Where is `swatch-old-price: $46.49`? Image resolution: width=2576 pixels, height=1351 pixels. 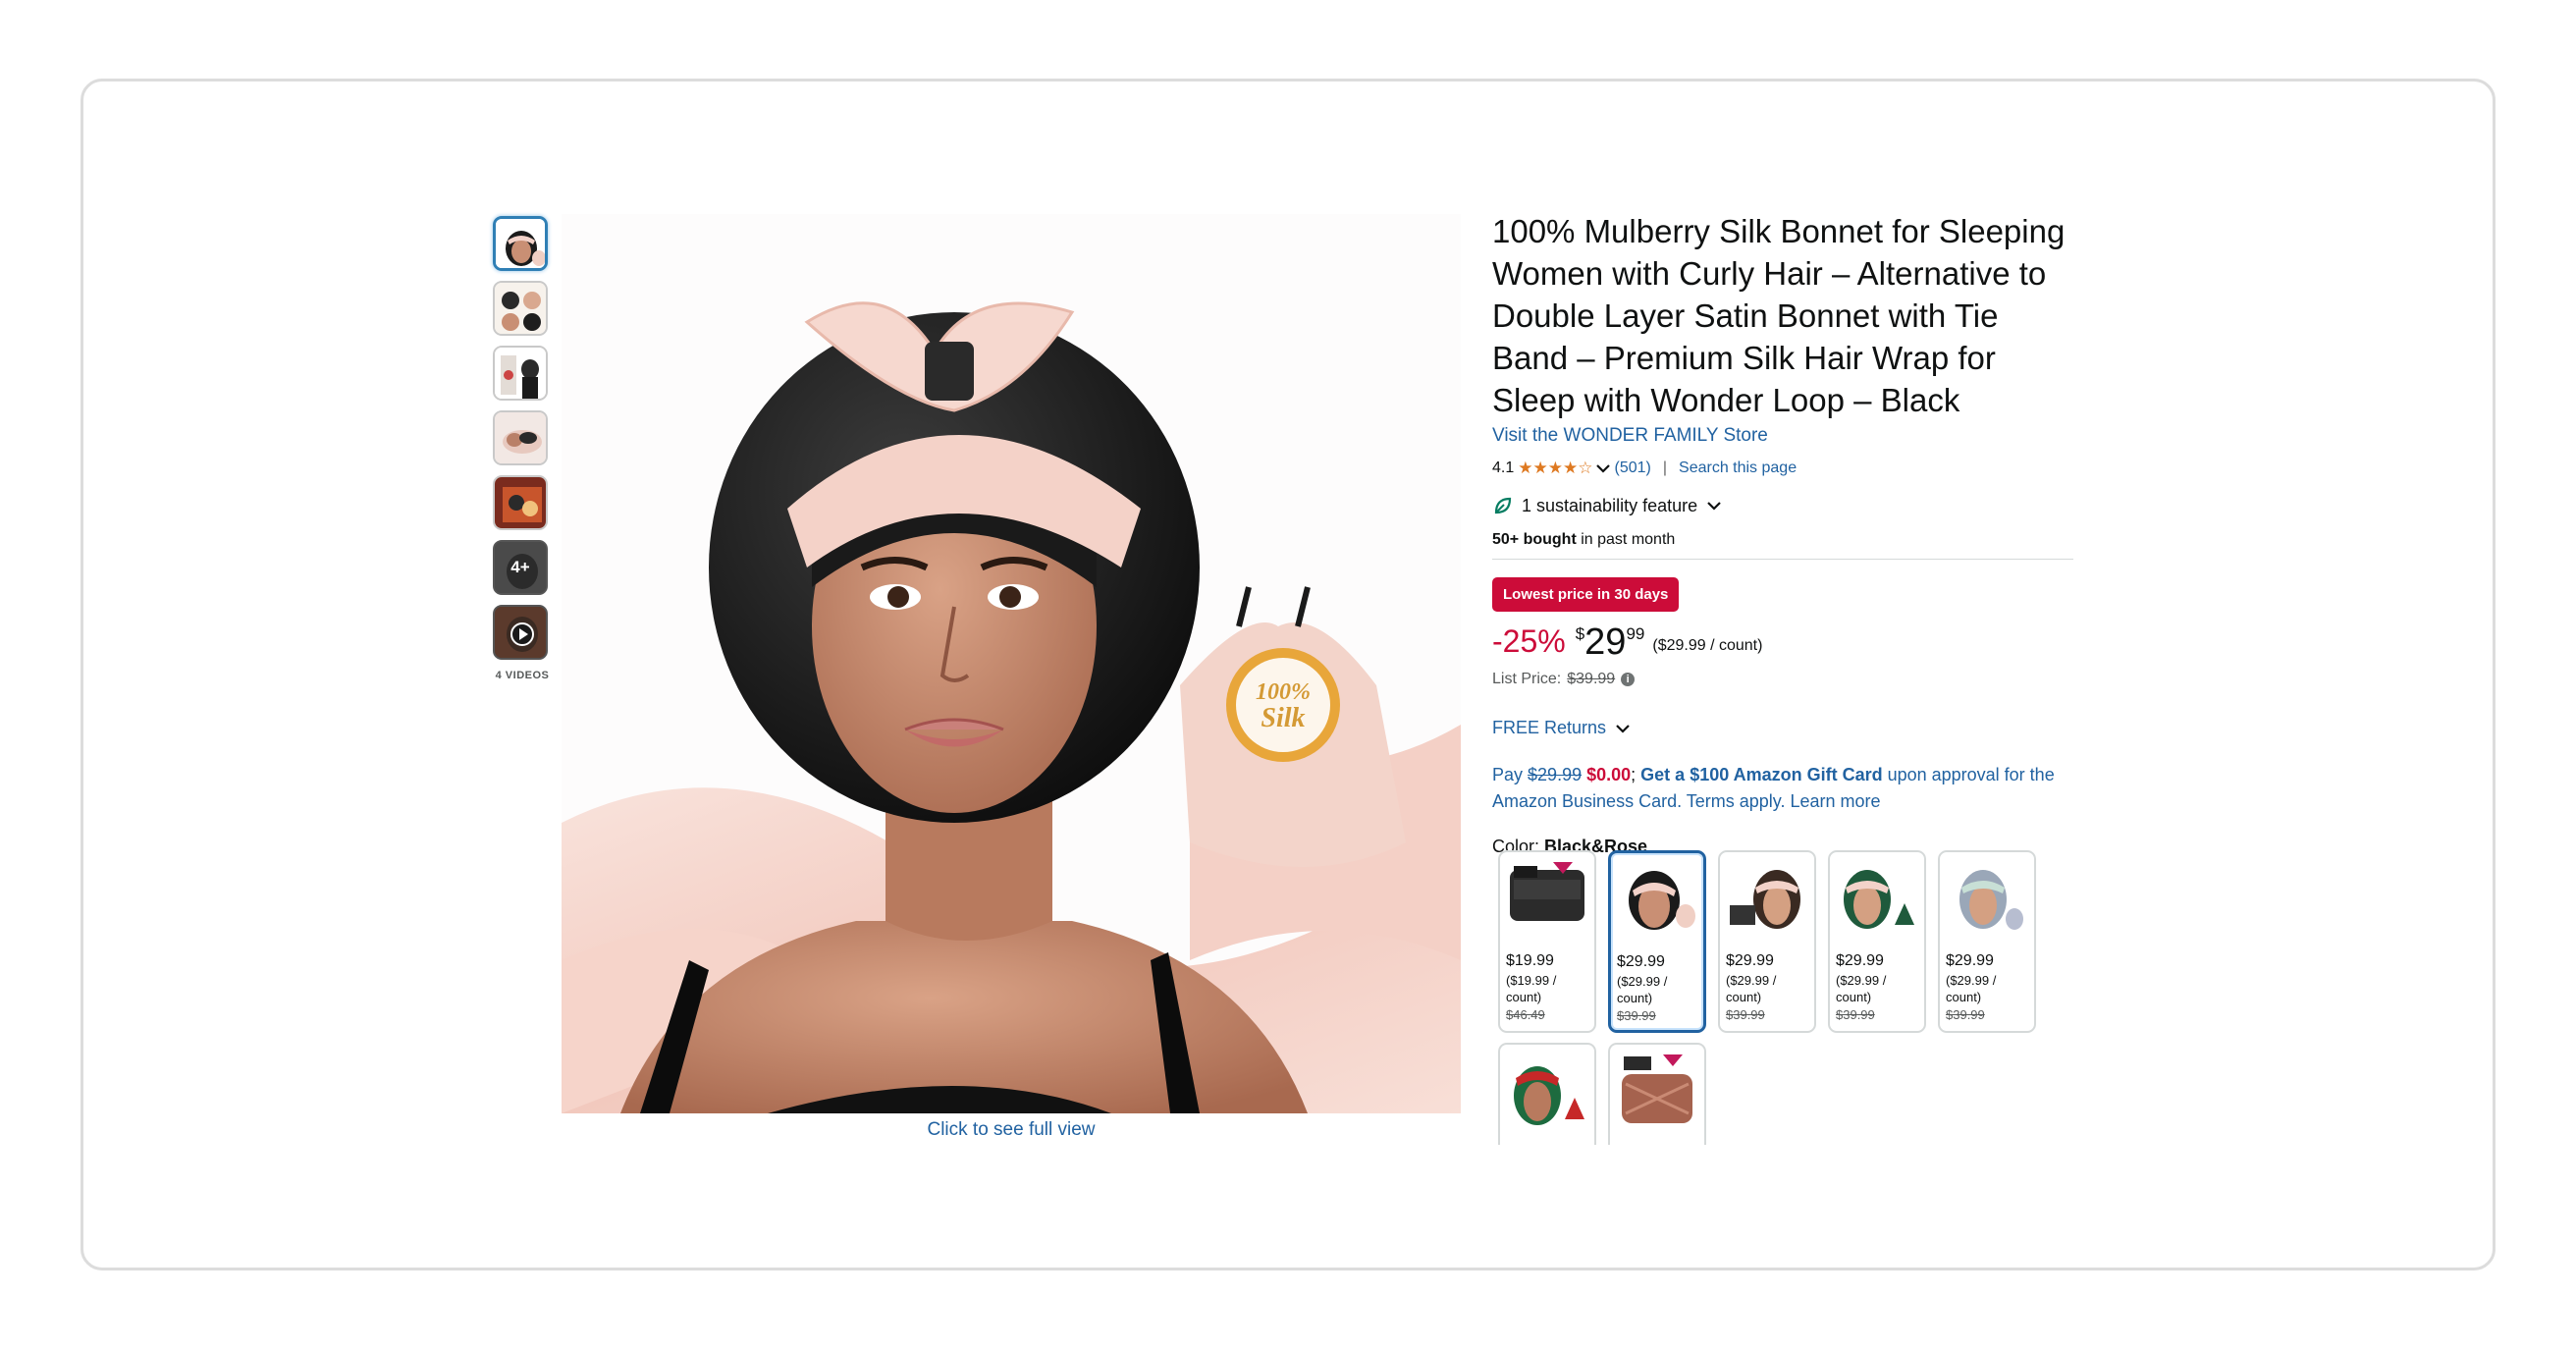 swatch-old-price: $46.49 is located at coordinates (1525, 1014).